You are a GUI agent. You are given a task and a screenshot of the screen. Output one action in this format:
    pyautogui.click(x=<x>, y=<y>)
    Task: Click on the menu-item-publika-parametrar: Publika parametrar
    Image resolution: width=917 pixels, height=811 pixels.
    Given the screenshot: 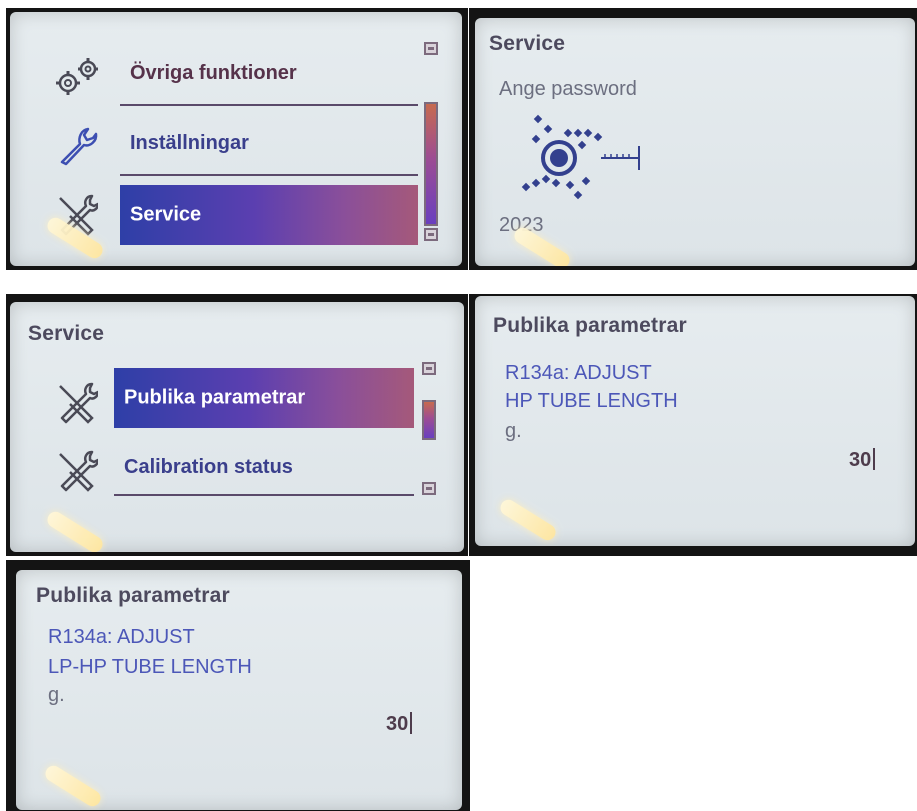 What is the action you would take?
    pyautogui.click(x=264, y=398)
    